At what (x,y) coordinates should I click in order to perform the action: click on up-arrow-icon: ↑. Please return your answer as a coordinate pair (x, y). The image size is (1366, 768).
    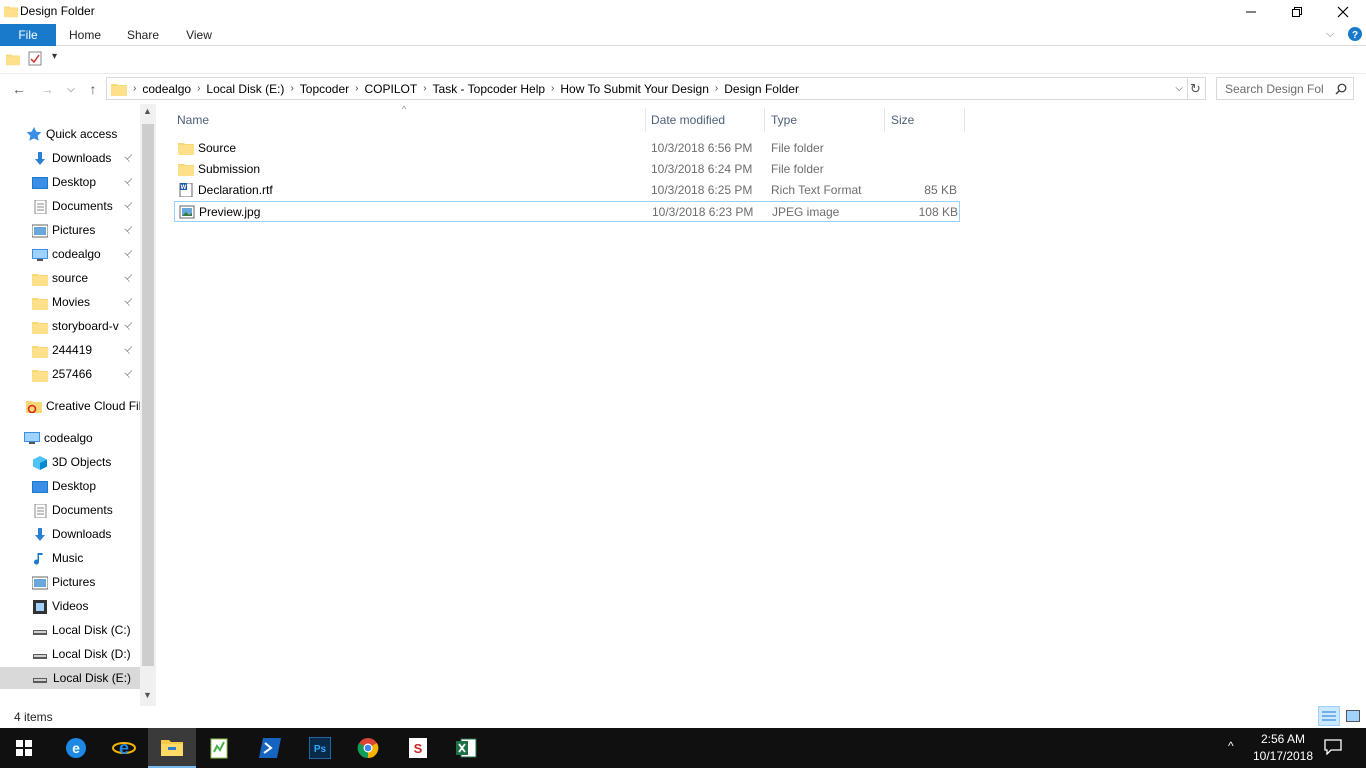
    Looking at the image, I should click on (93, 89).